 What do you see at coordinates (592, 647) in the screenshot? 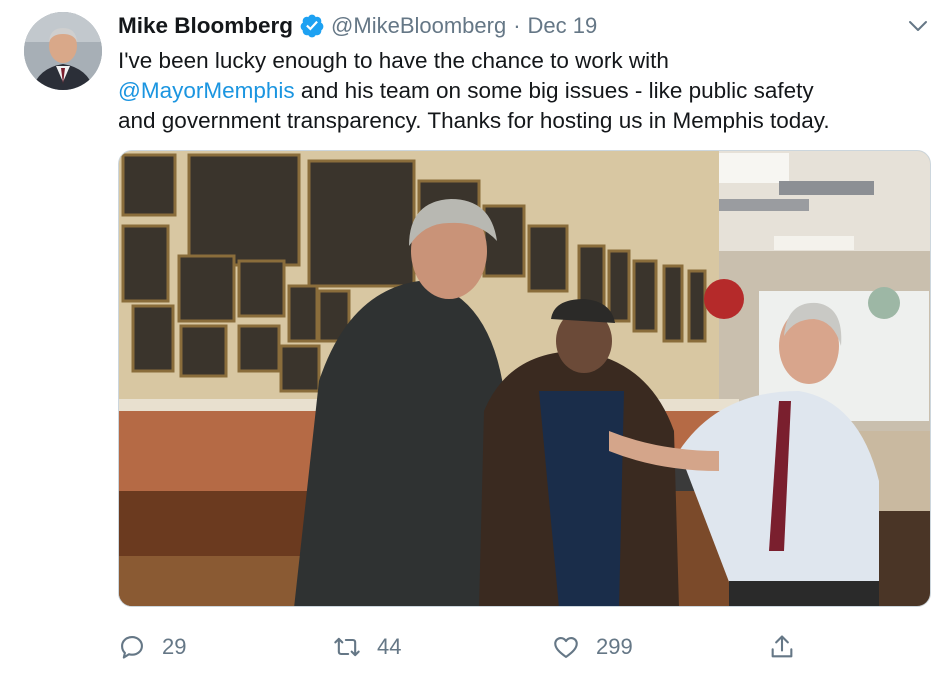
I see `like-button: 299` at bounding box center [592, 647].